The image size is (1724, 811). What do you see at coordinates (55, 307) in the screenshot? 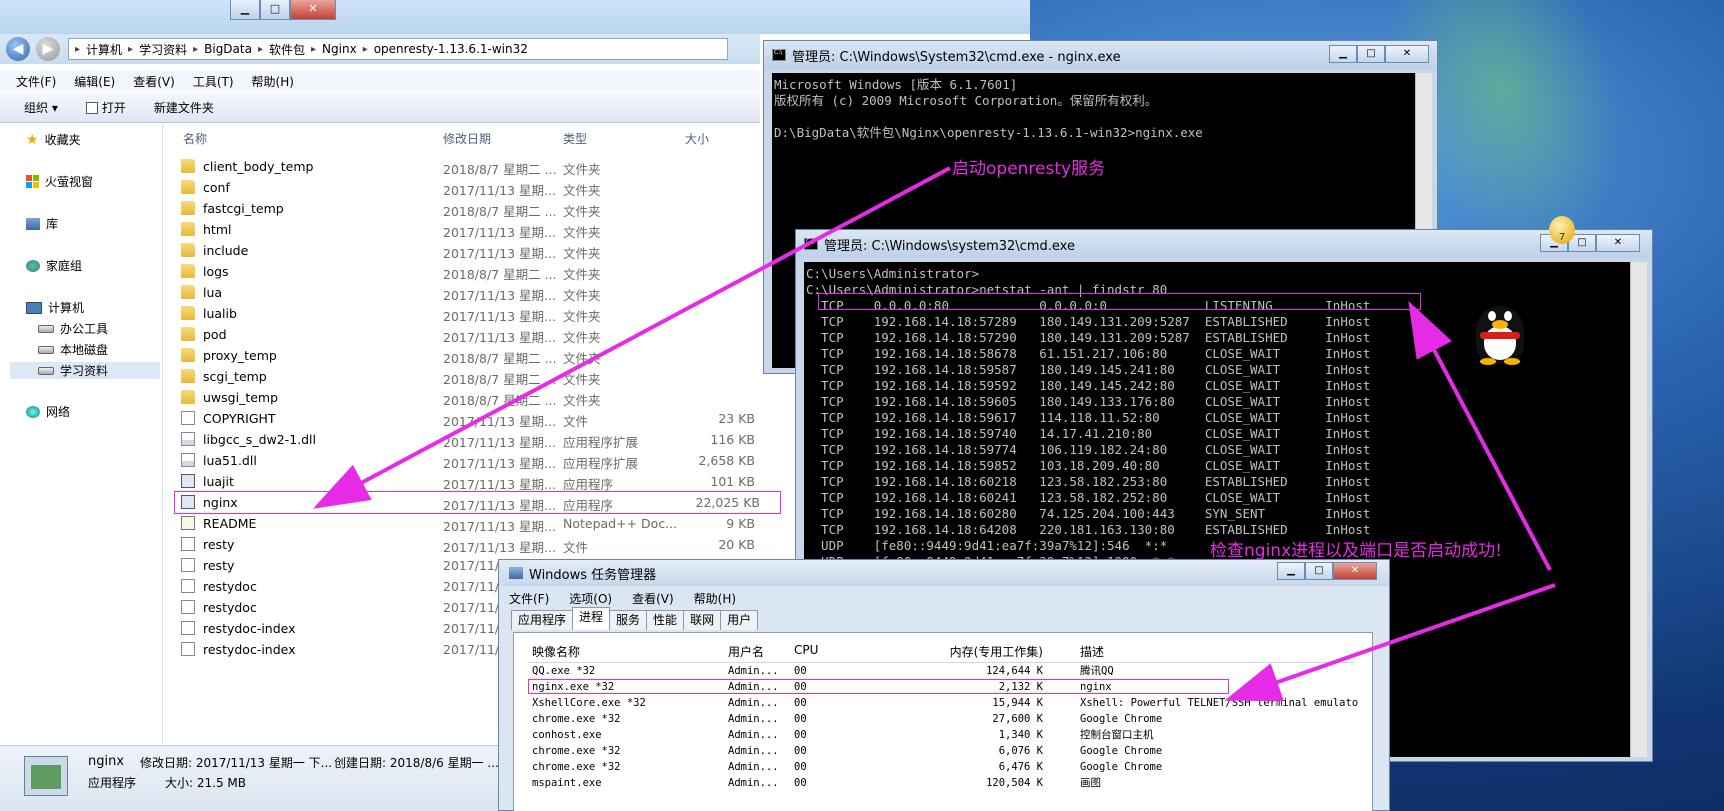
I see `nav-computer: 计算机` at bounding box center [55, 307].